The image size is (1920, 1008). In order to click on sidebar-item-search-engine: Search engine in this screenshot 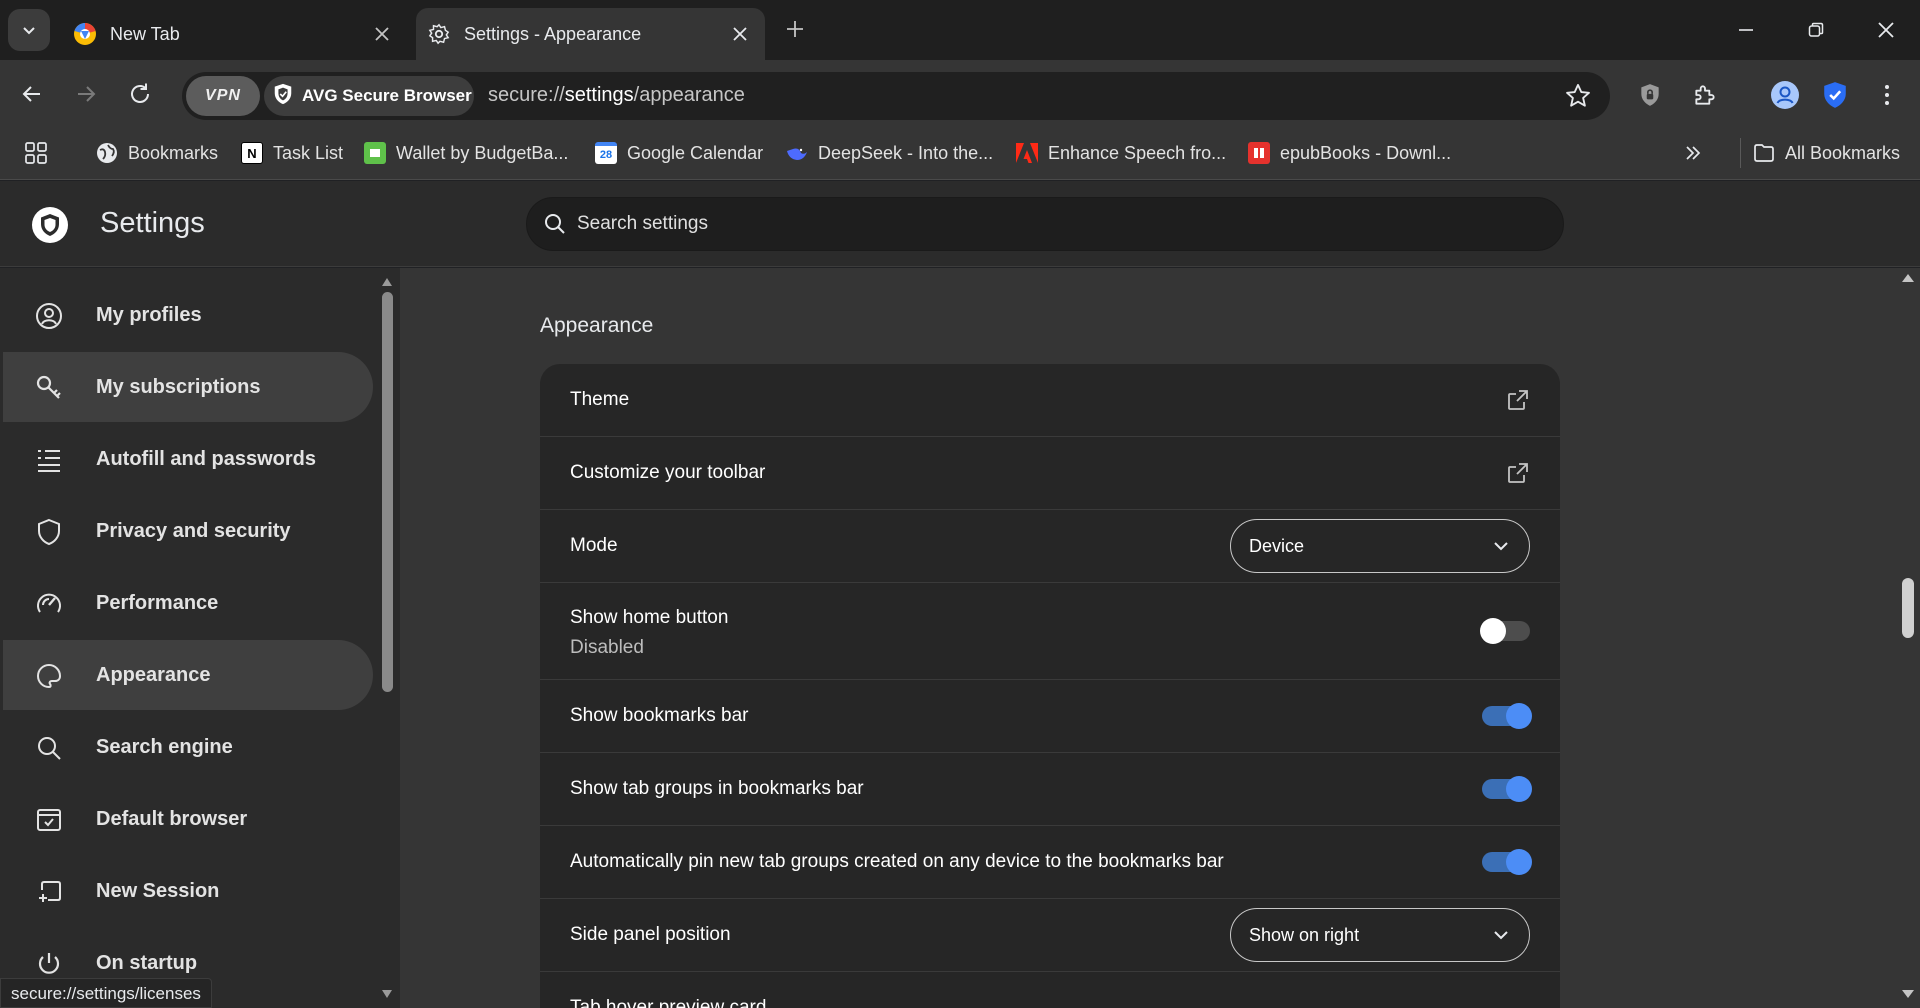, I will do `click(188, 747)`.